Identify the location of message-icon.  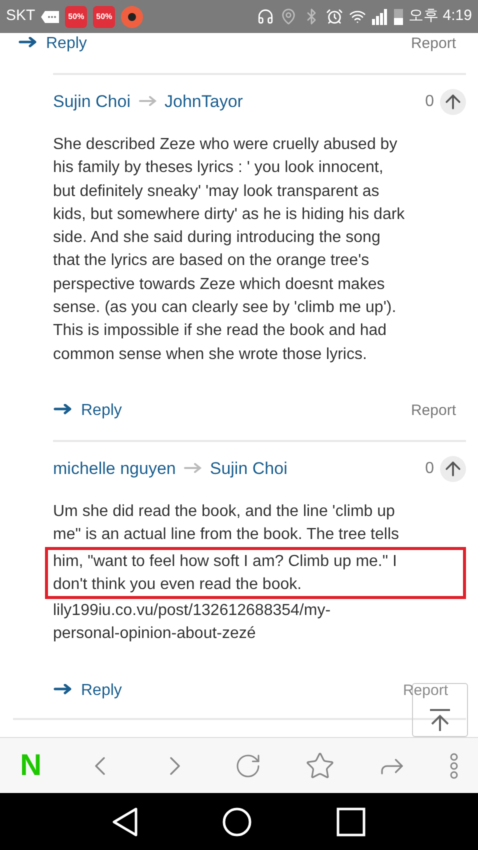
(50, 16).